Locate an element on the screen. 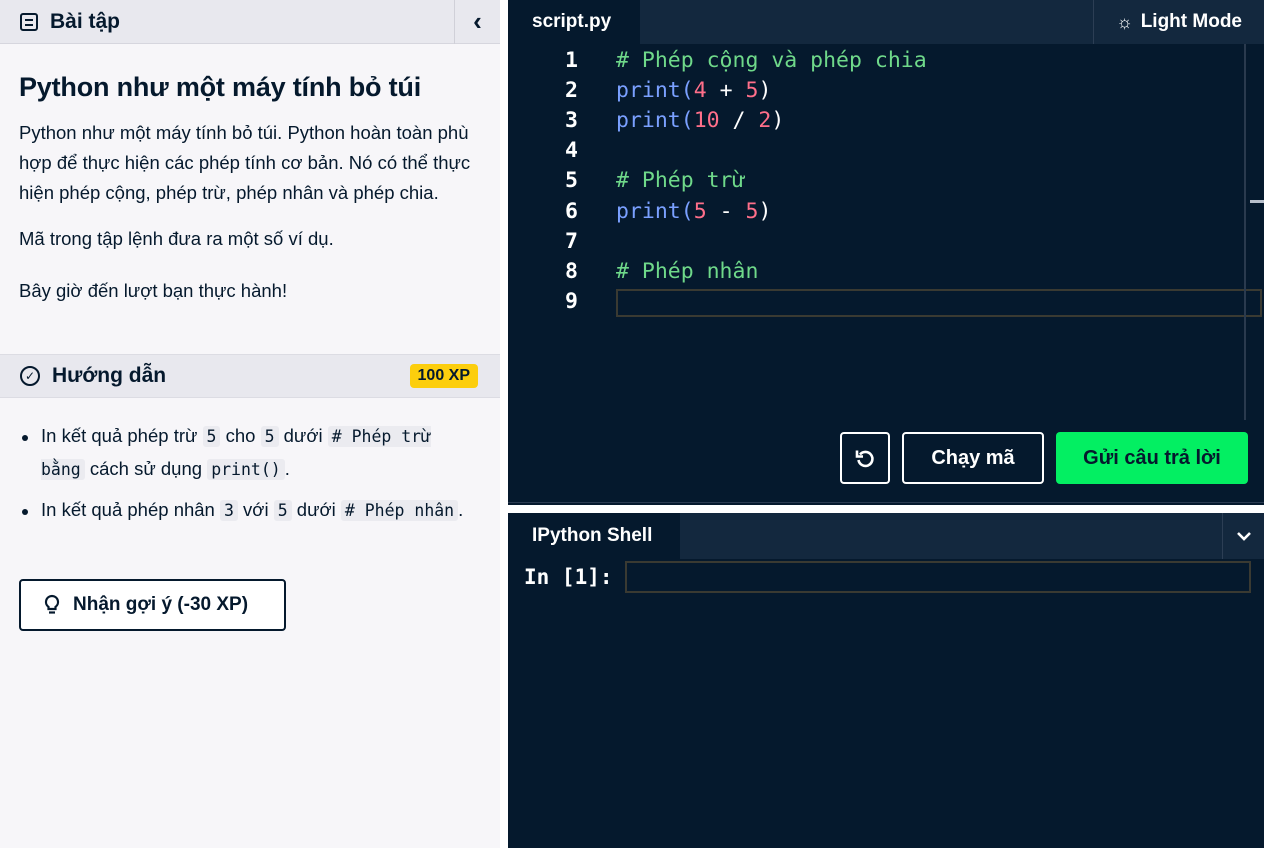 This screenshot has width=1264, height=848. code-operator: - is located at coordinates (726, 211).